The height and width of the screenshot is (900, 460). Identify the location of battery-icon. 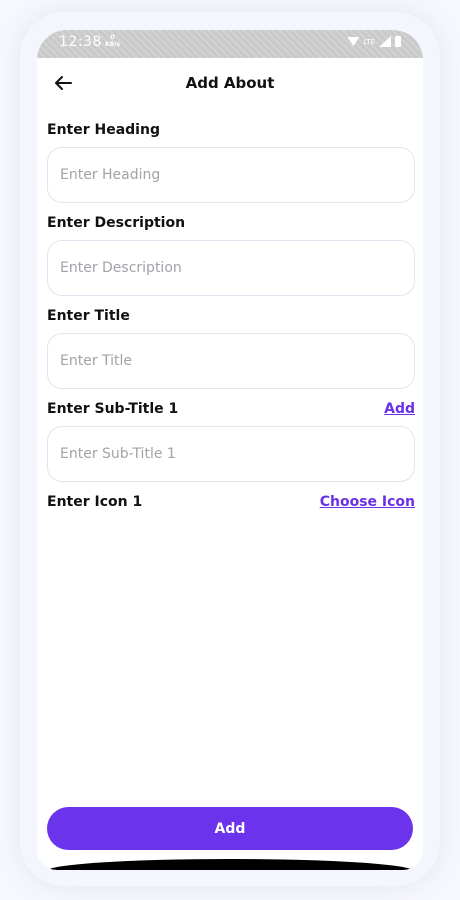
(398, 41).